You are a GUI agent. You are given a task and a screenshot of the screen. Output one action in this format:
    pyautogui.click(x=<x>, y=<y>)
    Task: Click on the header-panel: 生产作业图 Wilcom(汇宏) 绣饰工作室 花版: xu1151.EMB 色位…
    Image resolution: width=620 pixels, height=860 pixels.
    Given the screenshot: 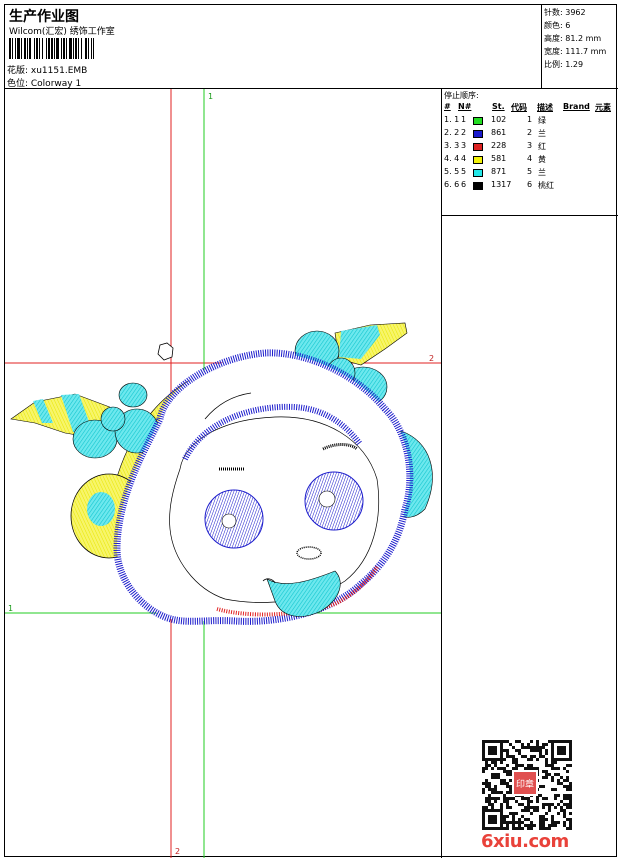 What is the action you would take?
    pyautogui.click(x=273, y=47)
    